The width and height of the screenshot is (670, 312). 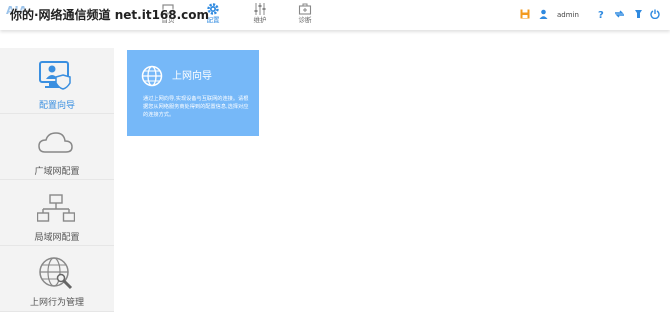 I want to click on help-icon: ?, so click(x=601, y=14).